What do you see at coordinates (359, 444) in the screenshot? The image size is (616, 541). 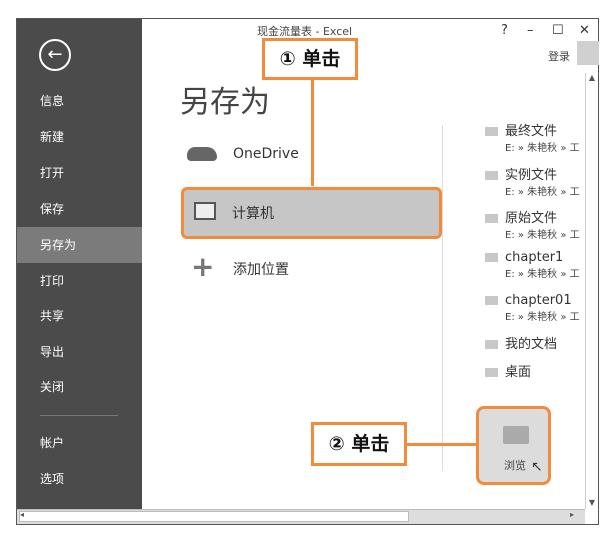 I see `step2-callout: ② 单击` at bounding box center [359, 444].